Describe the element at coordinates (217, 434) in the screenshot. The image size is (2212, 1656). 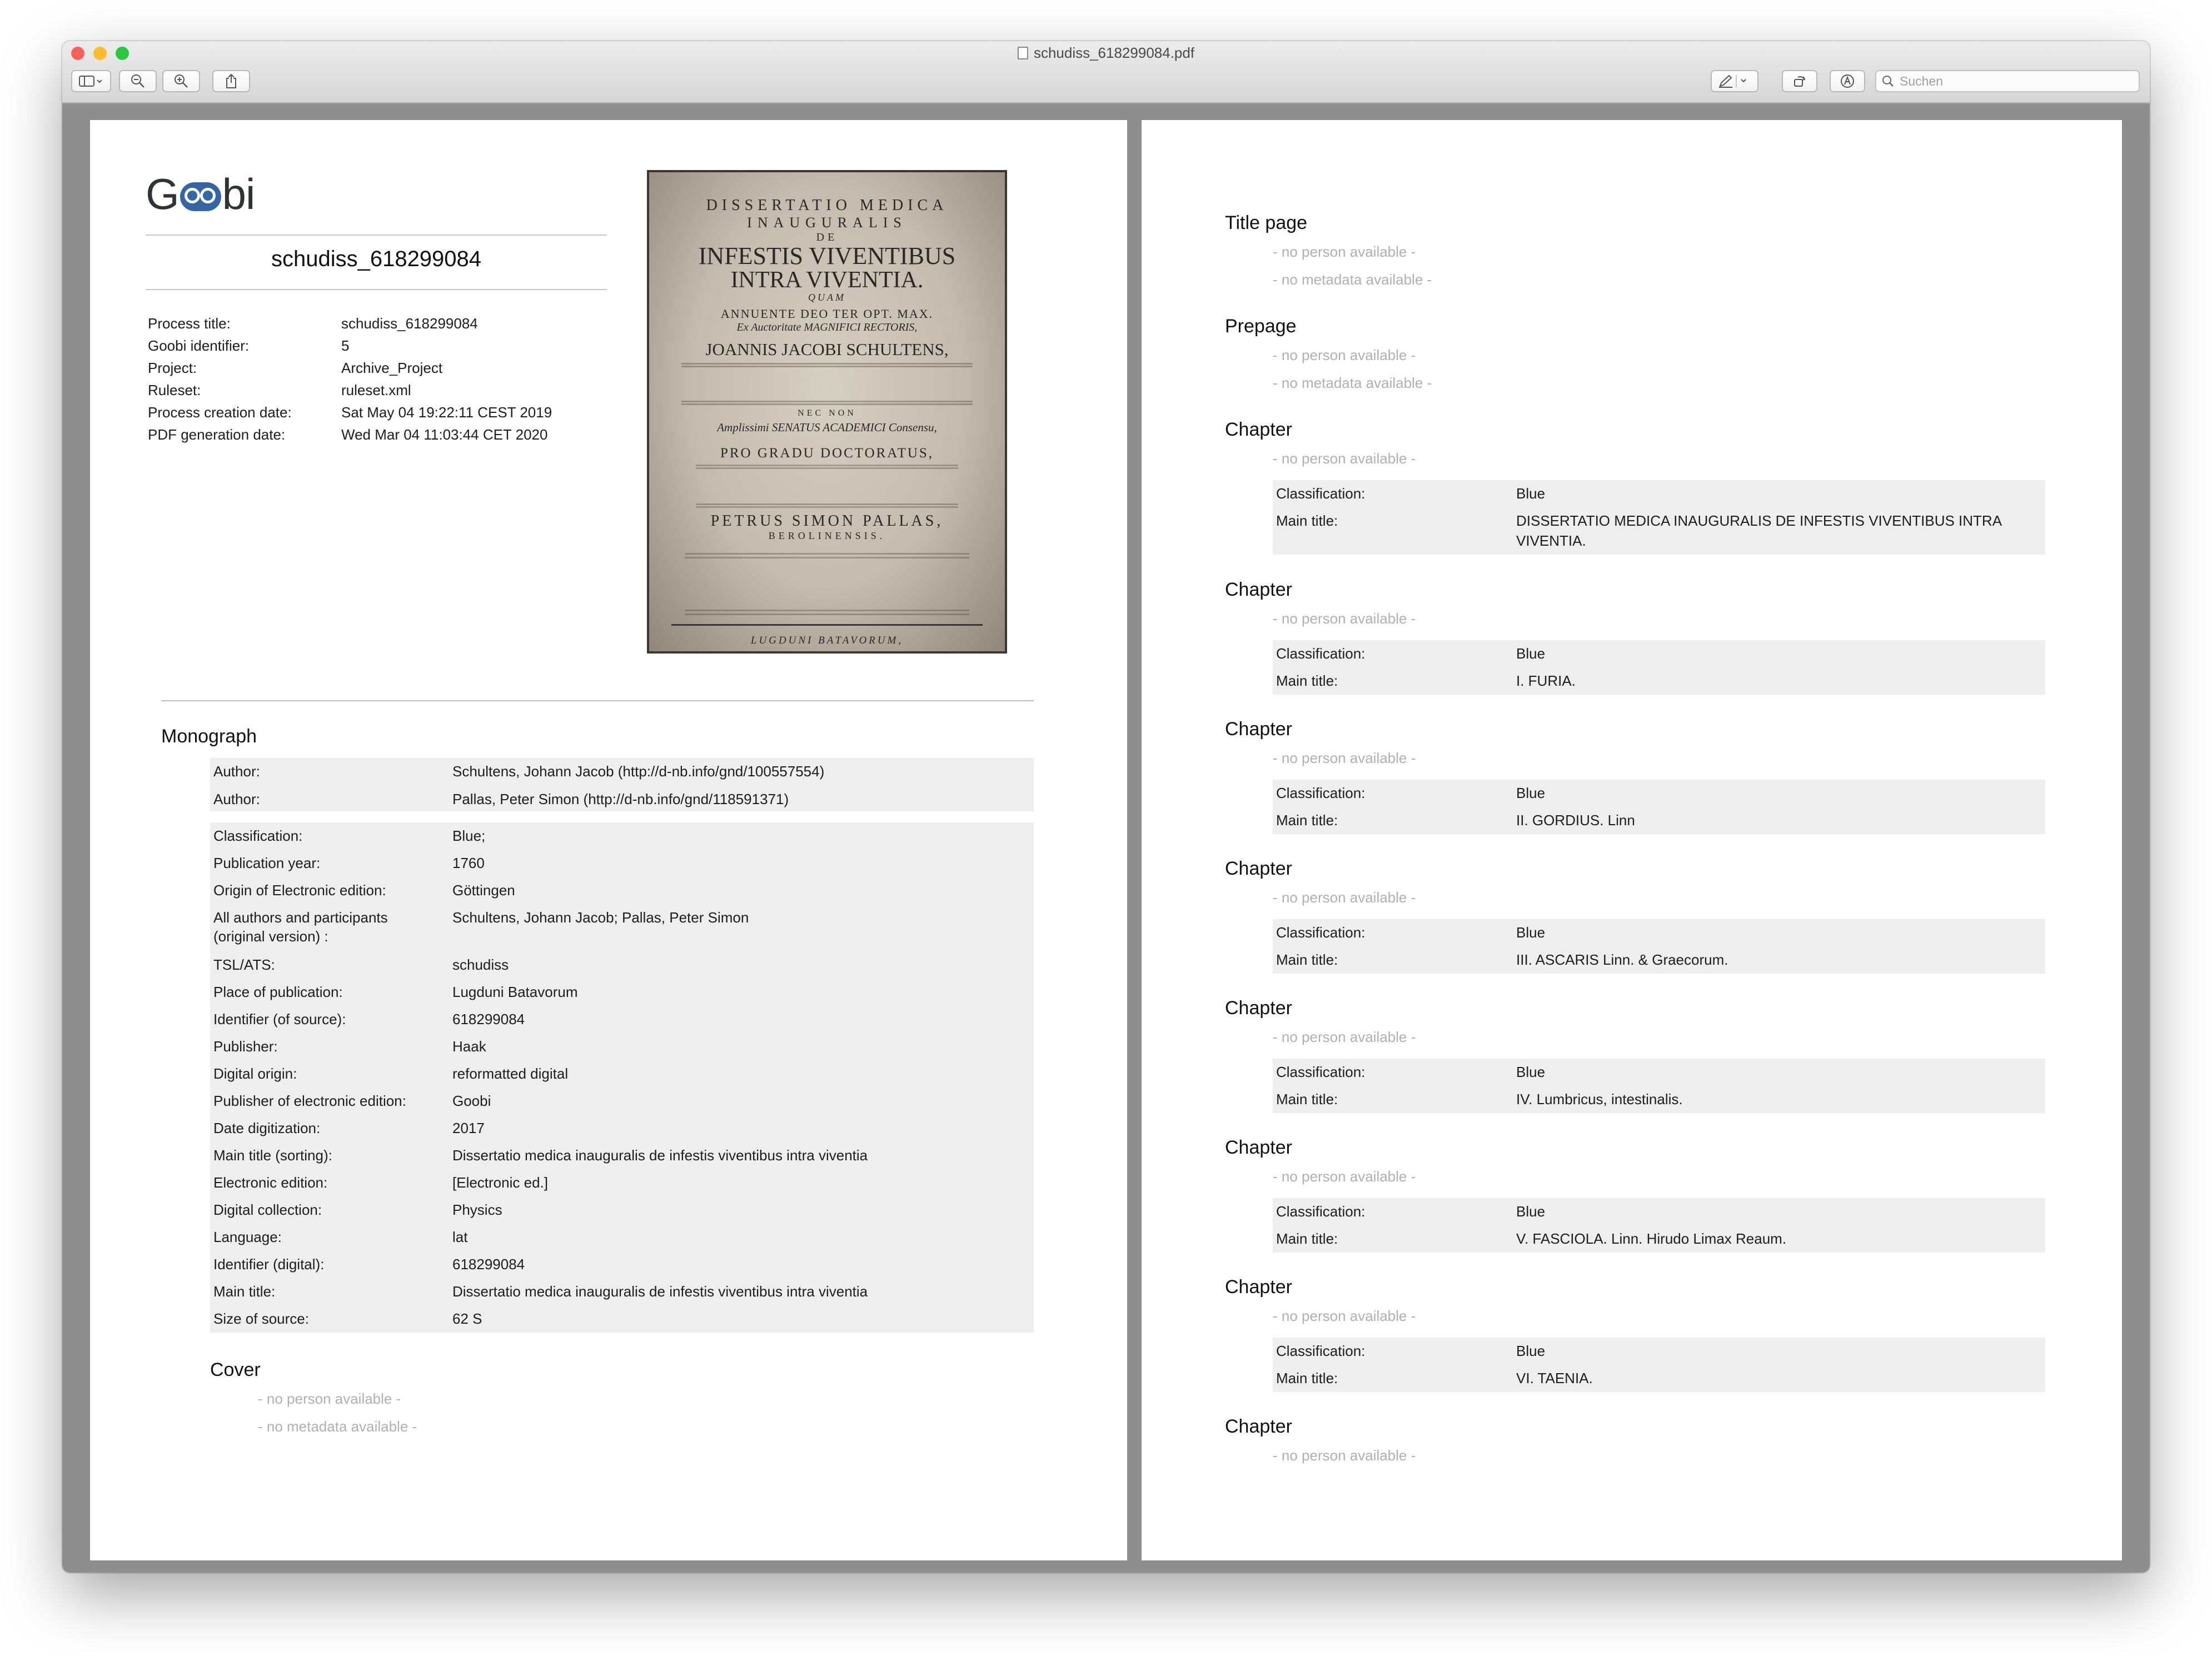
I see `info-label: PDF generation date:` at that location.